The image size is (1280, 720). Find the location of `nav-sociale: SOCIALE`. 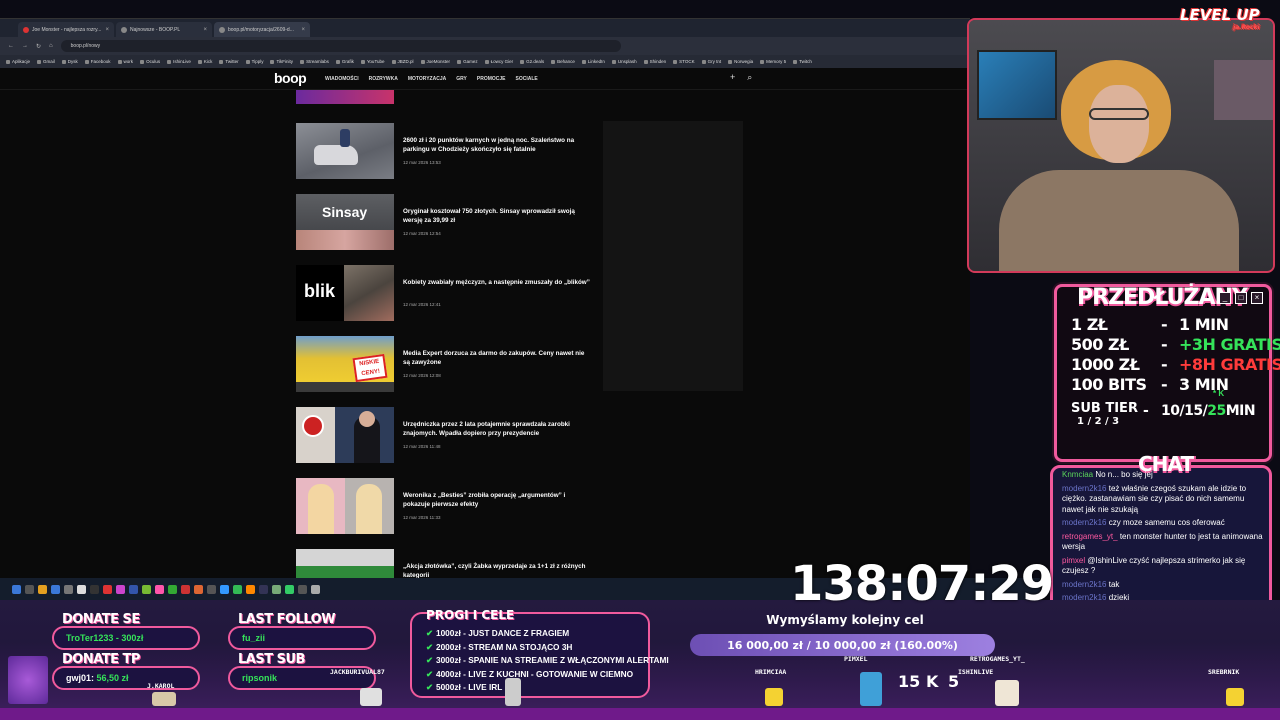

nav-sociale: SOCIALE is located at coordinates (527, 79).